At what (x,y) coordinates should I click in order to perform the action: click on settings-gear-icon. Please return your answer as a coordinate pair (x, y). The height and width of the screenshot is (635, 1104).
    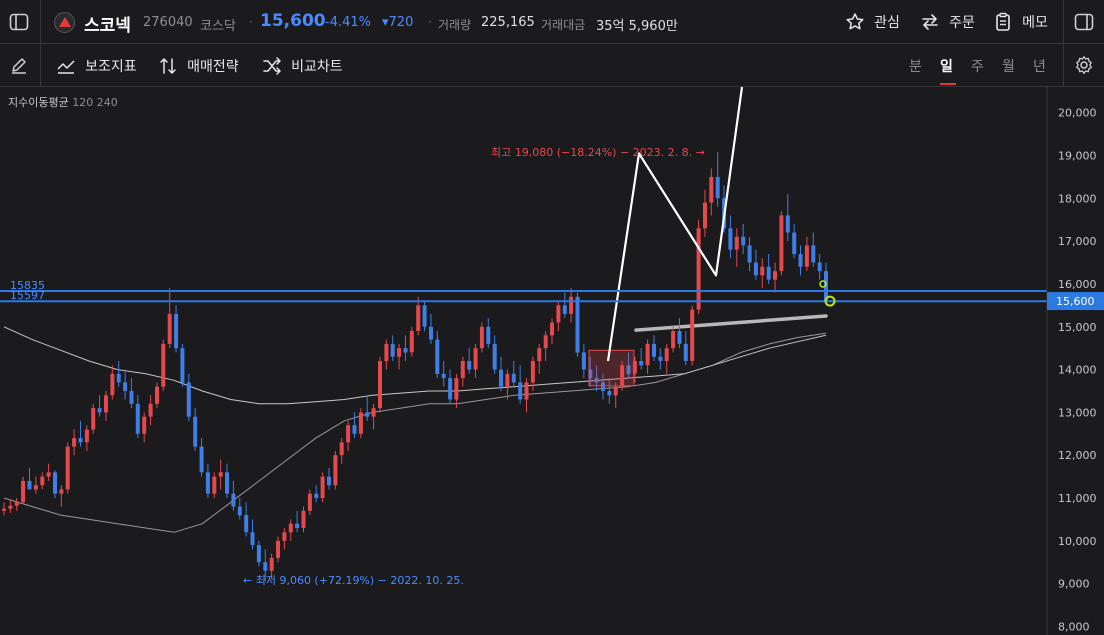
    Looking at the image, I should click on (1084, 67).